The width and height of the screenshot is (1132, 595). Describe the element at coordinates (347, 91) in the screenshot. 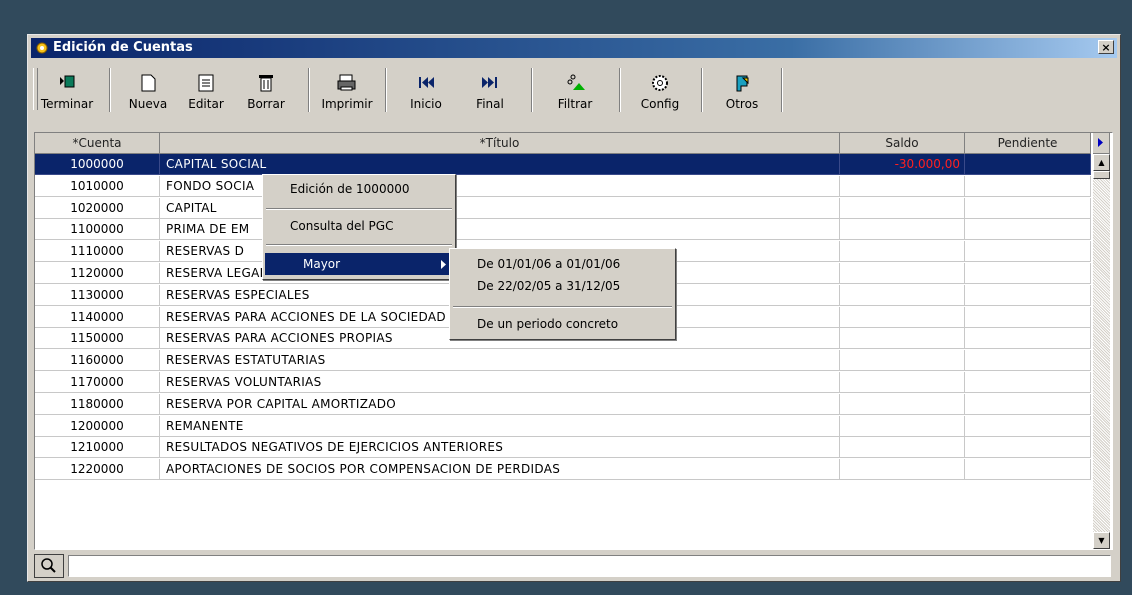

I see `imprimir-button: Imprimir` at that location.